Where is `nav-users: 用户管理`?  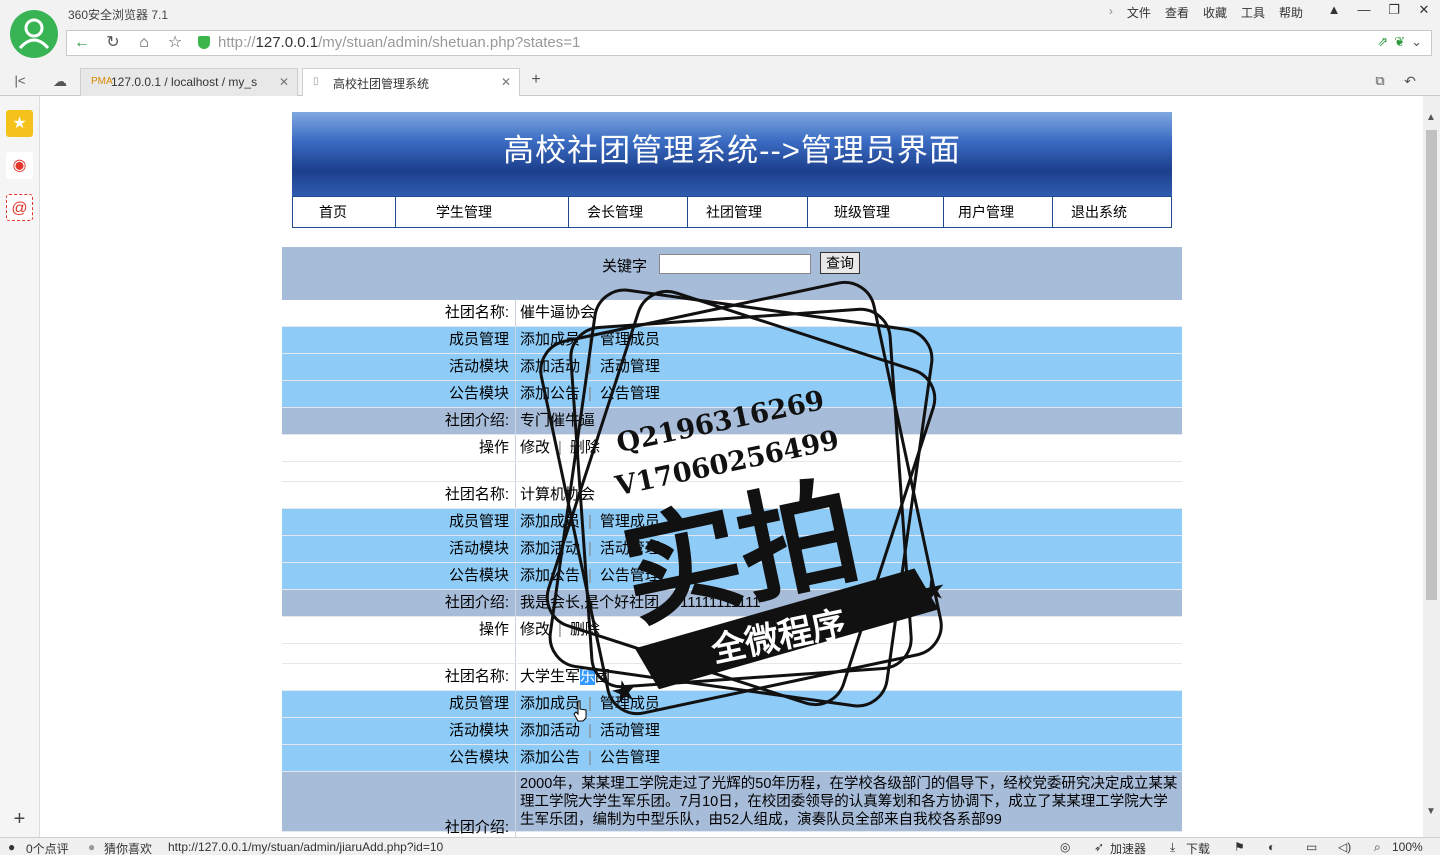
nav-users: 用户管理 is located at coordinates (998, 212).